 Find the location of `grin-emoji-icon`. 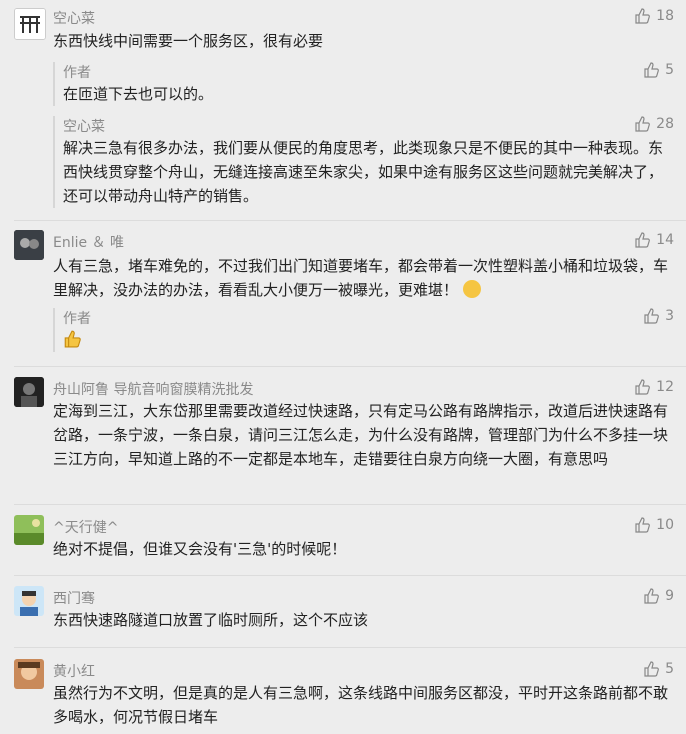

grin-emoji-icon is located at coordinates (471, 289).